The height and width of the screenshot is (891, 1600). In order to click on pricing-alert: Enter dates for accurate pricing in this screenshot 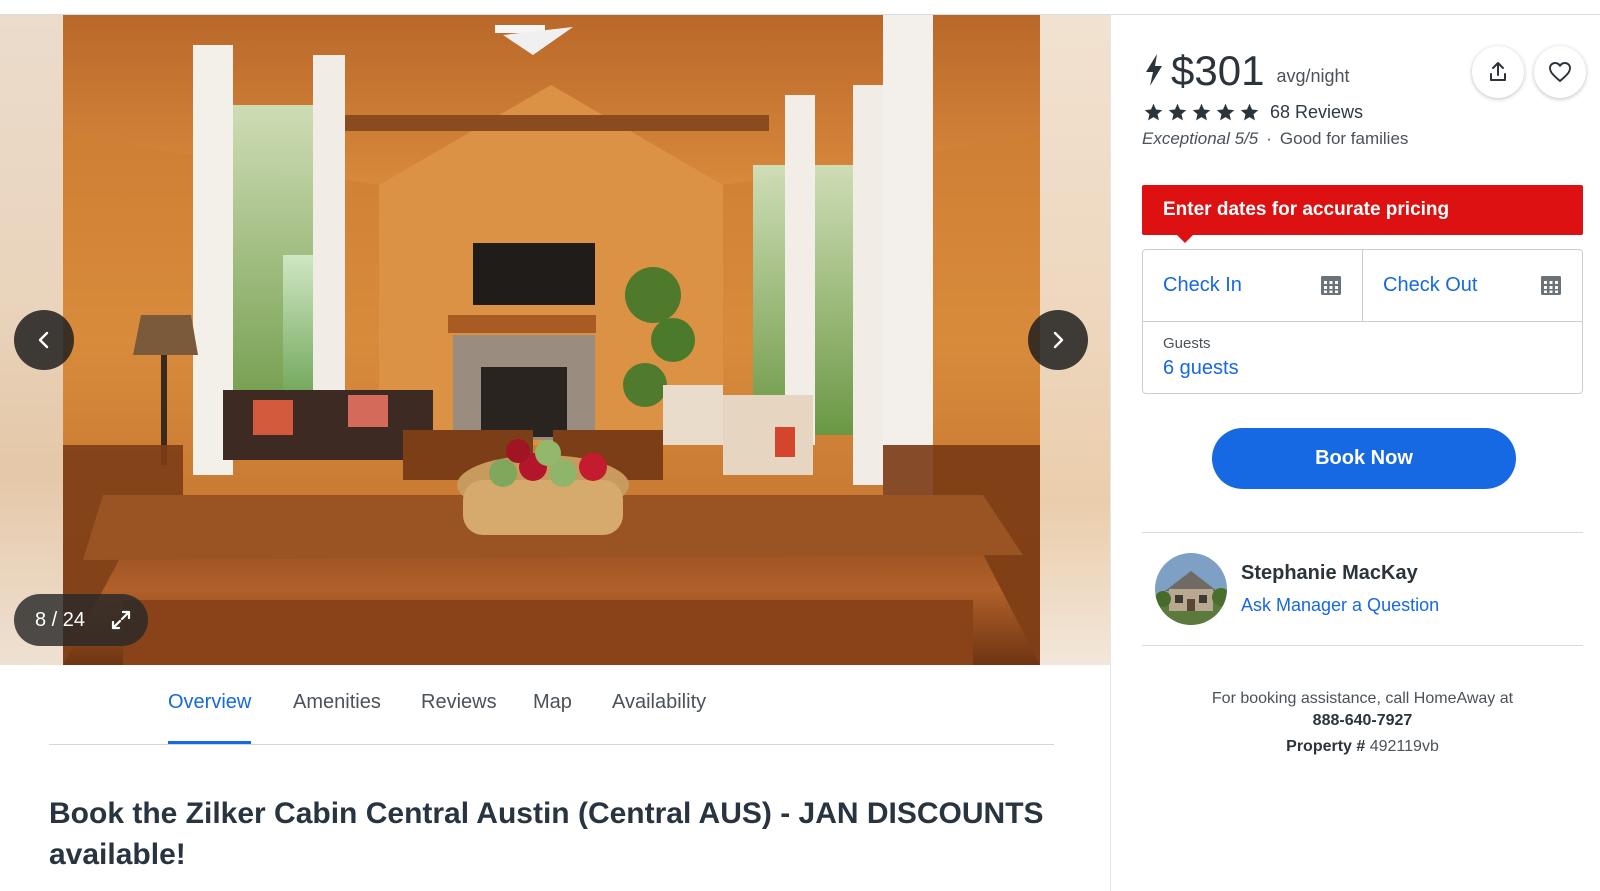, I will do `click(1362, 214)`.